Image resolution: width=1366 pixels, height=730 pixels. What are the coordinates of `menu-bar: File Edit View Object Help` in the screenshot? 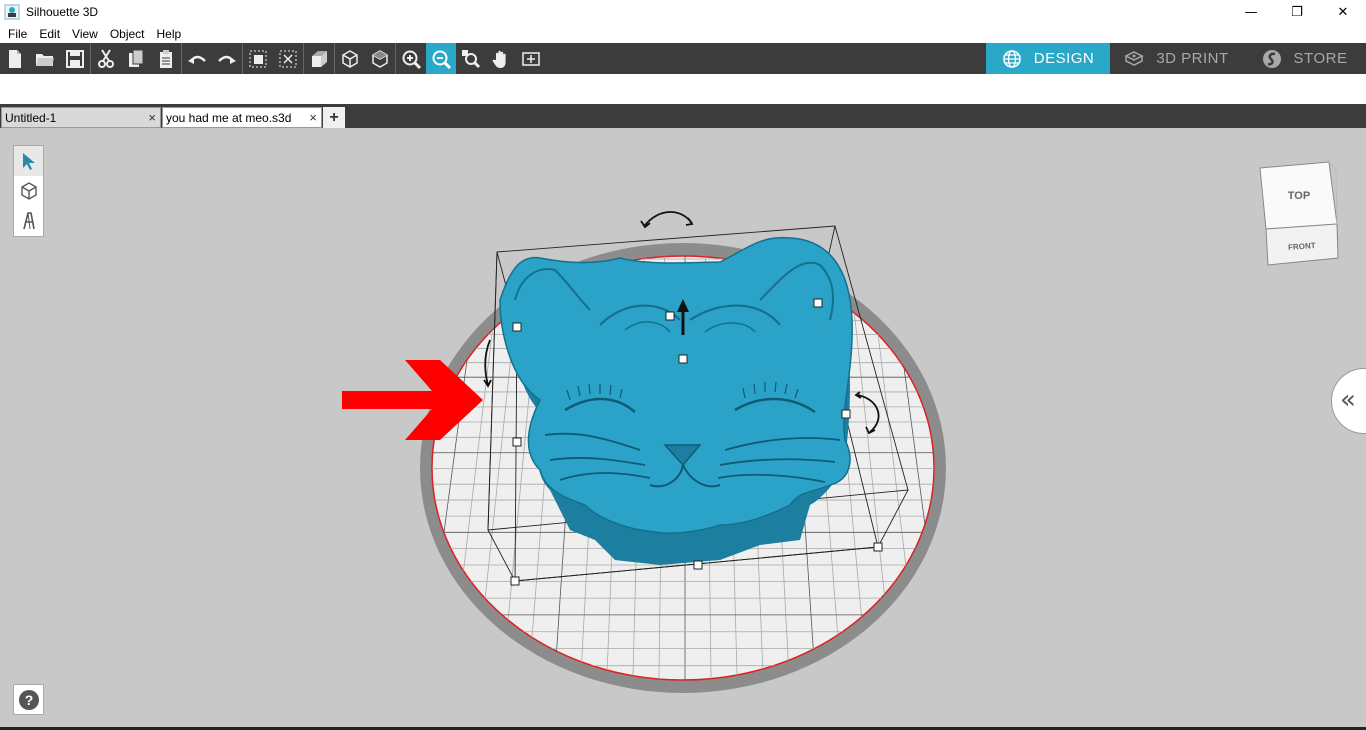 It's located at (683, 33).